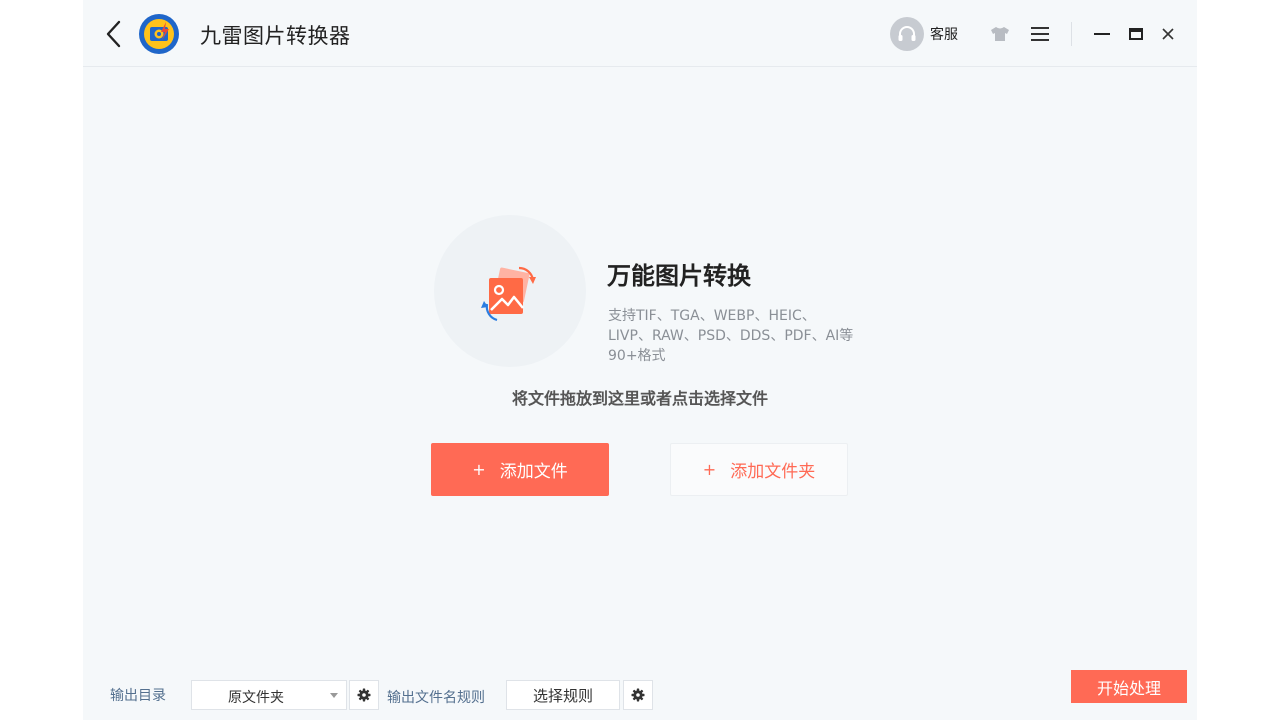  Describe the element at coordinates (334, 695) in the screenshot. I see `chevron-down-icon` at that location.